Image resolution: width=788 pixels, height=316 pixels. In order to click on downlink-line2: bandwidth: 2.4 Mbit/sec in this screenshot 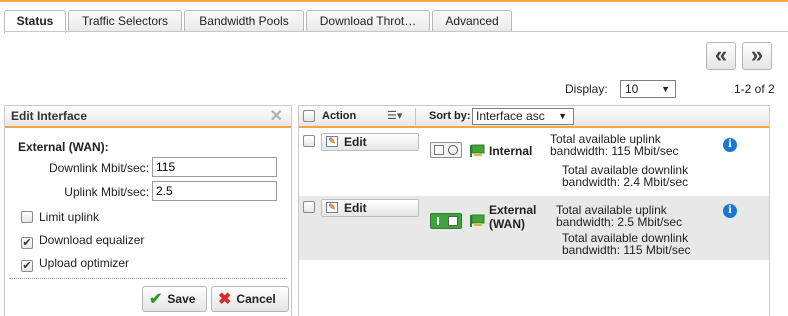, I will do `click(625, 182)`.